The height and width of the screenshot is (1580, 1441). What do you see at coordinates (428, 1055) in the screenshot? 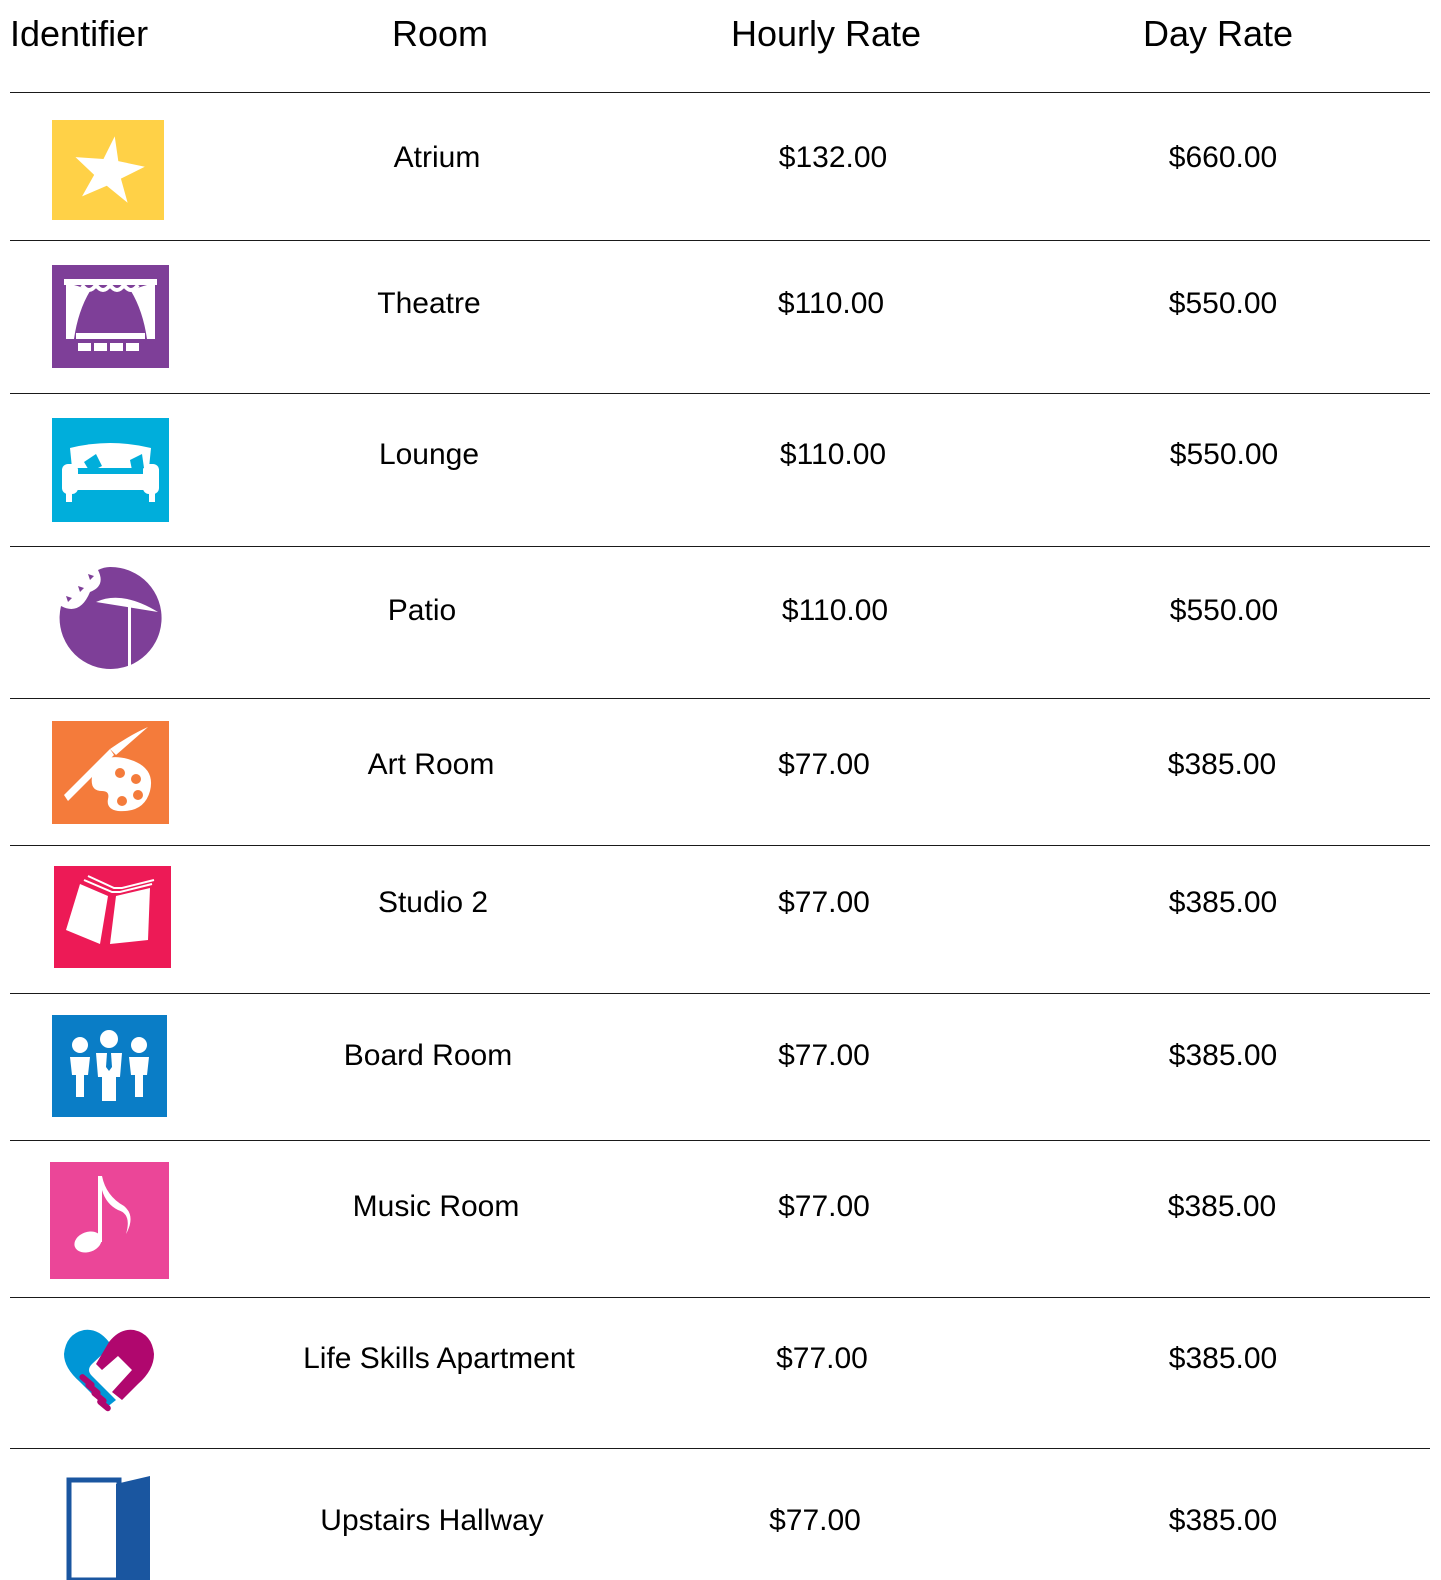
I see `room-name: Board Room` at bounding box center [428, 1055].